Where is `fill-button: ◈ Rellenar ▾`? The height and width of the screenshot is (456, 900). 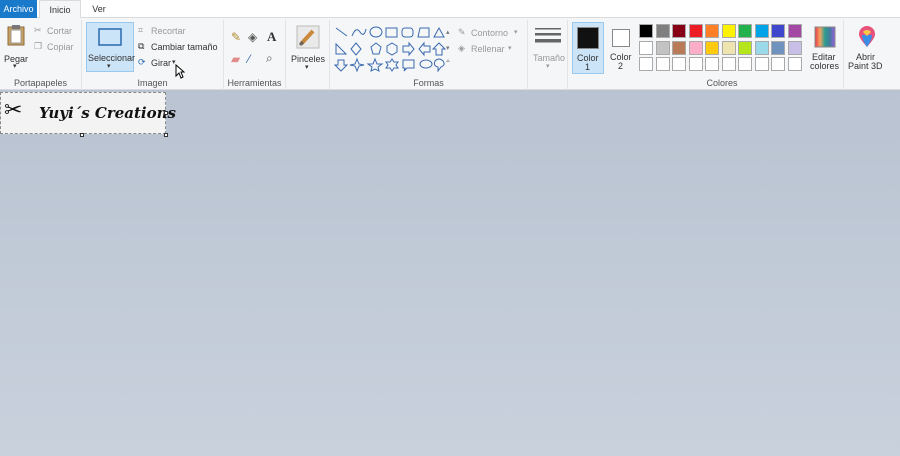 fill-button: ◈ Rellenar ▾ is located at coordinates (491, 49).